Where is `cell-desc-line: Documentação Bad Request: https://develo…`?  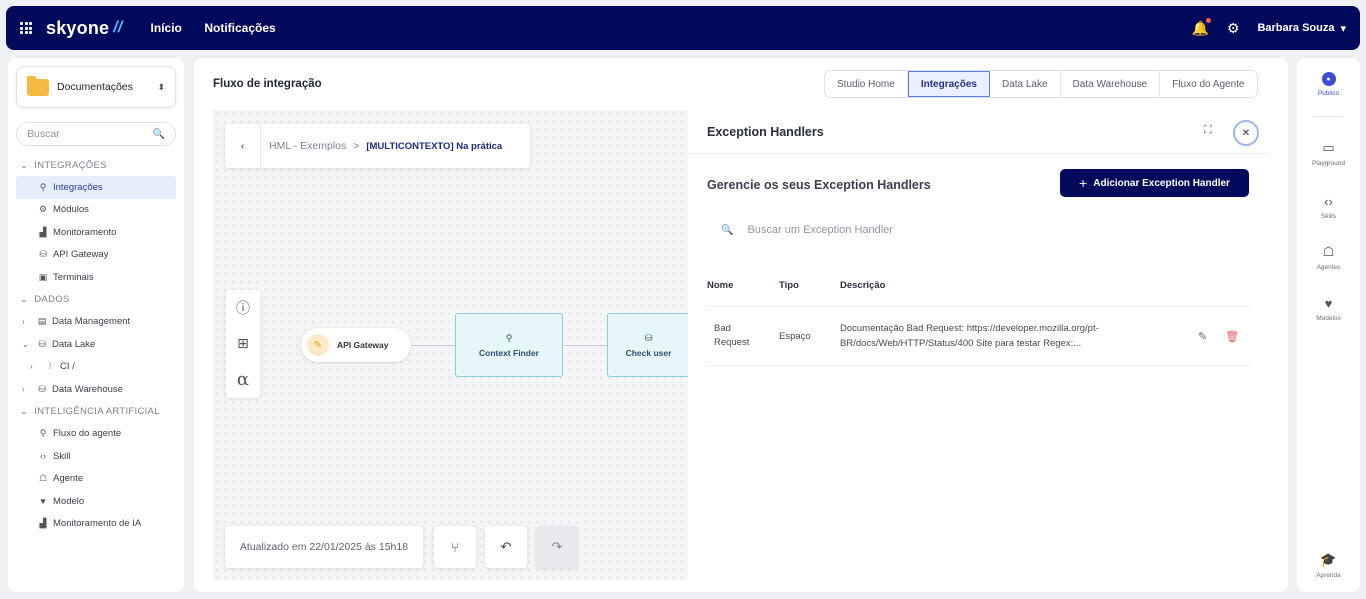 cell-desc-line: Documentação Bad Request: https://develo… is located at coordinates (969, 328).